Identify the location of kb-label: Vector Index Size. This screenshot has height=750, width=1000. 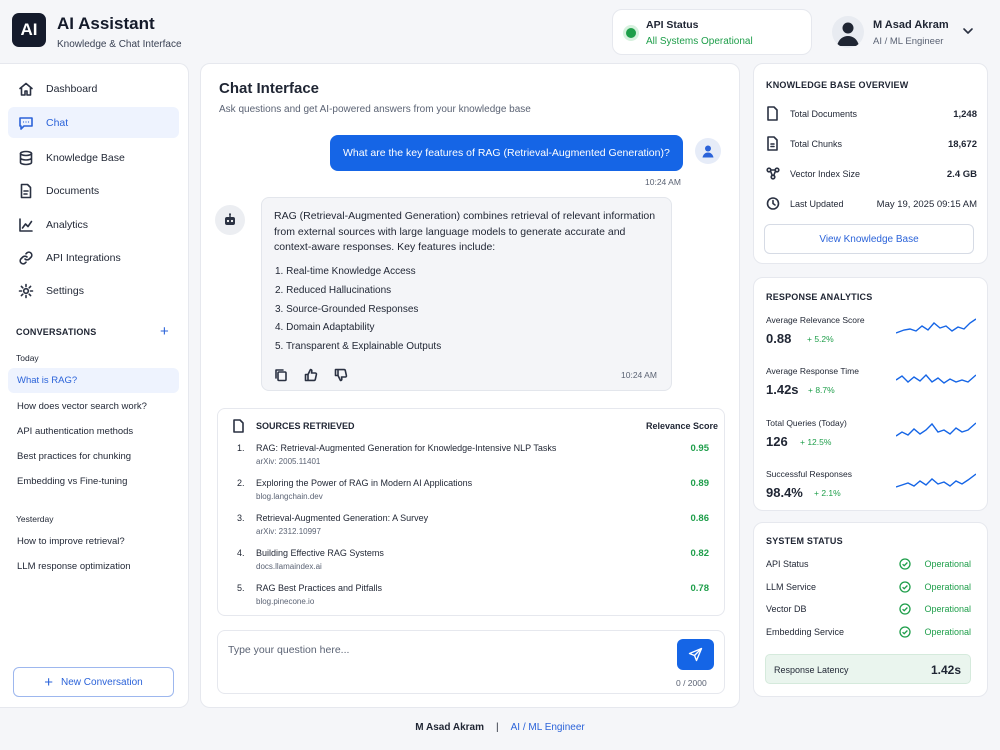
(825, 174).